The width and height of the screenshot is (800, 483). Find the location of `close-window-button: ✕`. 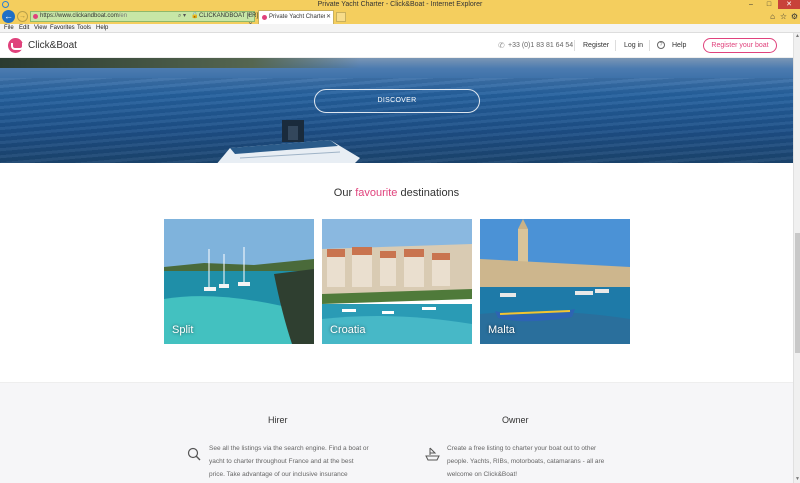

close-window-button: ✕ is located at coordinates (789, 4).